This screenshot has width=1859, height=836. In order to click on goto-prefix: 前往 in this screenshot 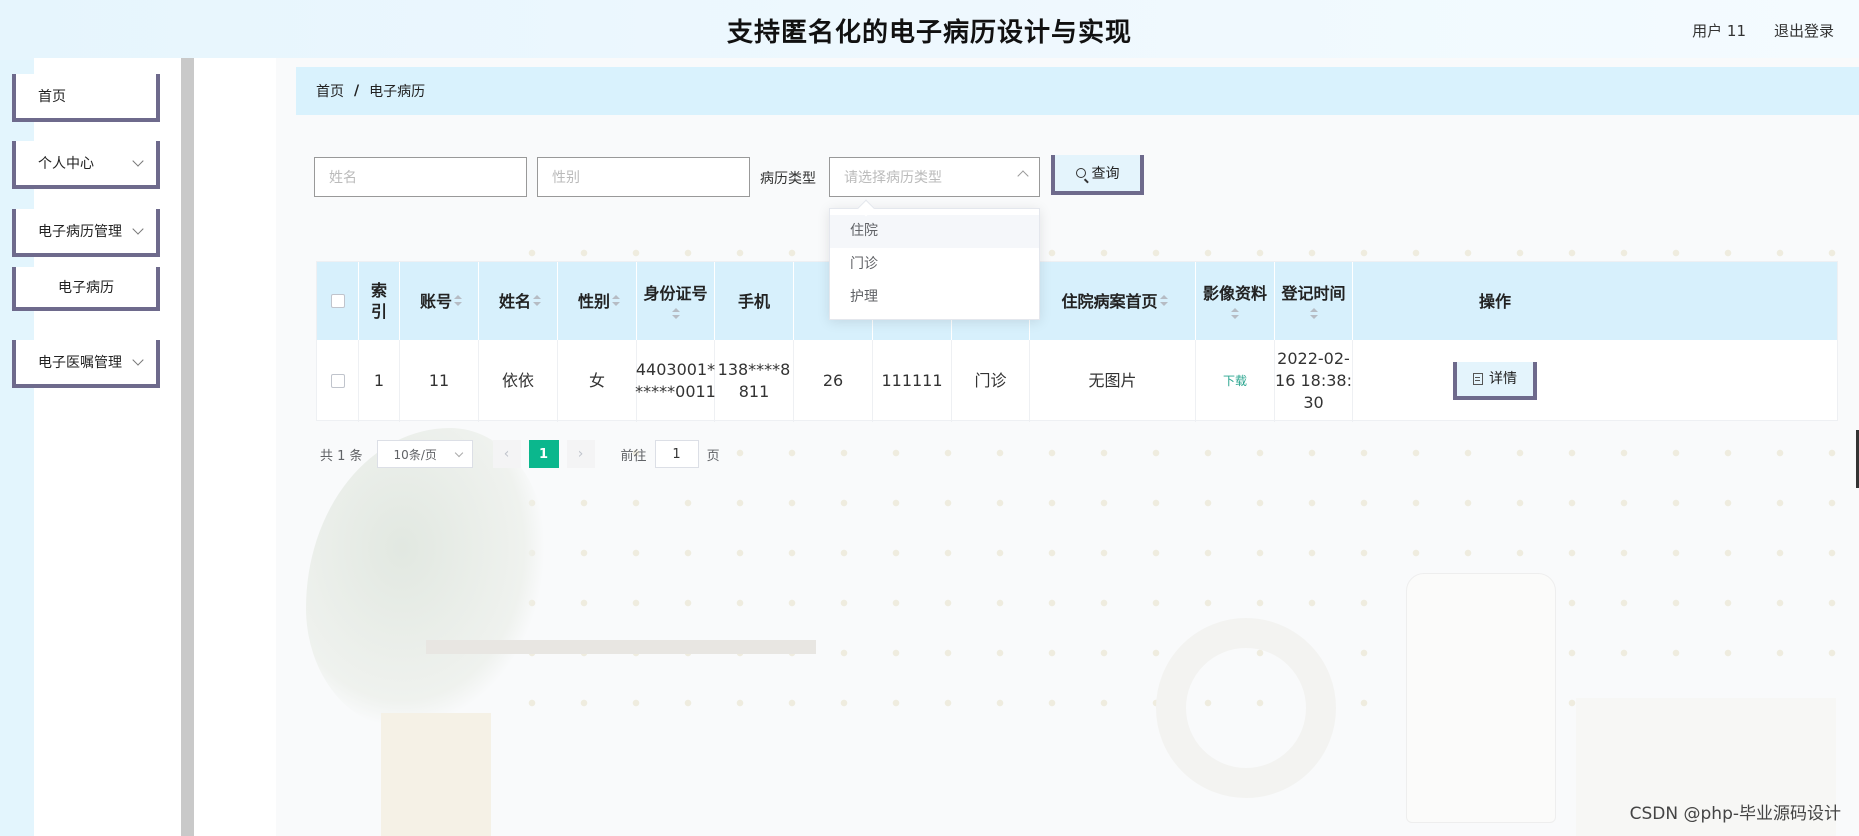, I will do `click(633, 456)`.